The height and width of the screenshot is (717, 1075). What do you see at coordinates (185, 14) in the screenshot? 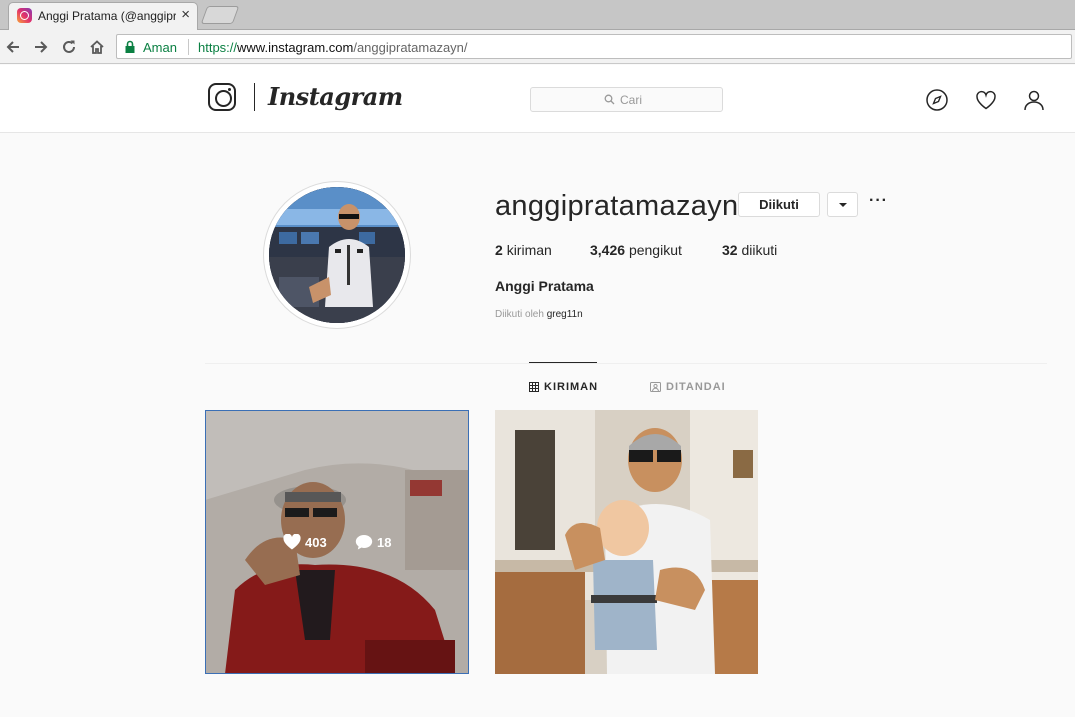
I see `tab-close-icon: ×` at bounding box center [185, 14].